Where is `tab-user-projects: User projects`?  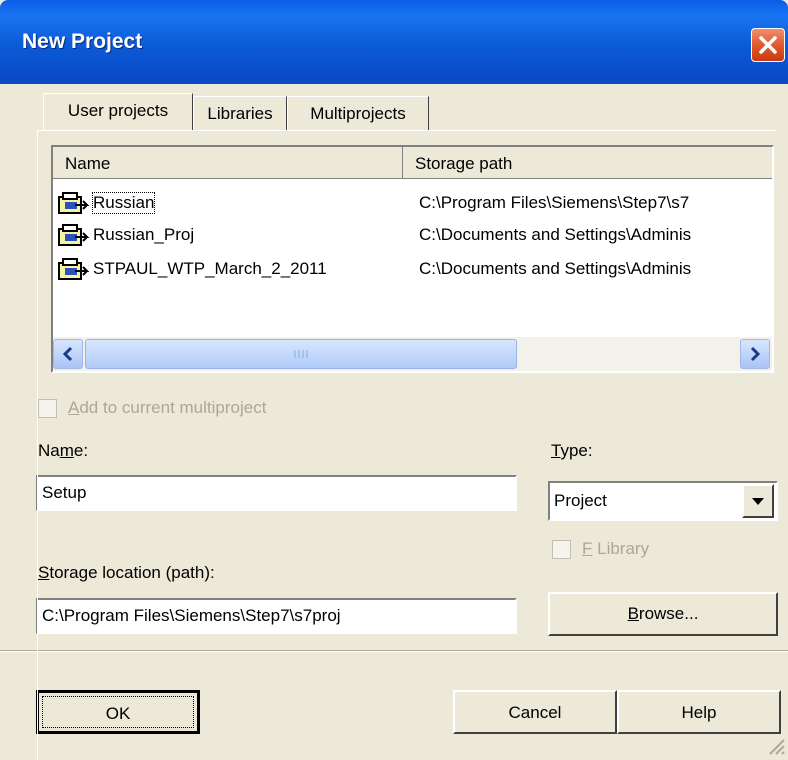 tab-user-projects: User projects is located at coordinates (118, 111).